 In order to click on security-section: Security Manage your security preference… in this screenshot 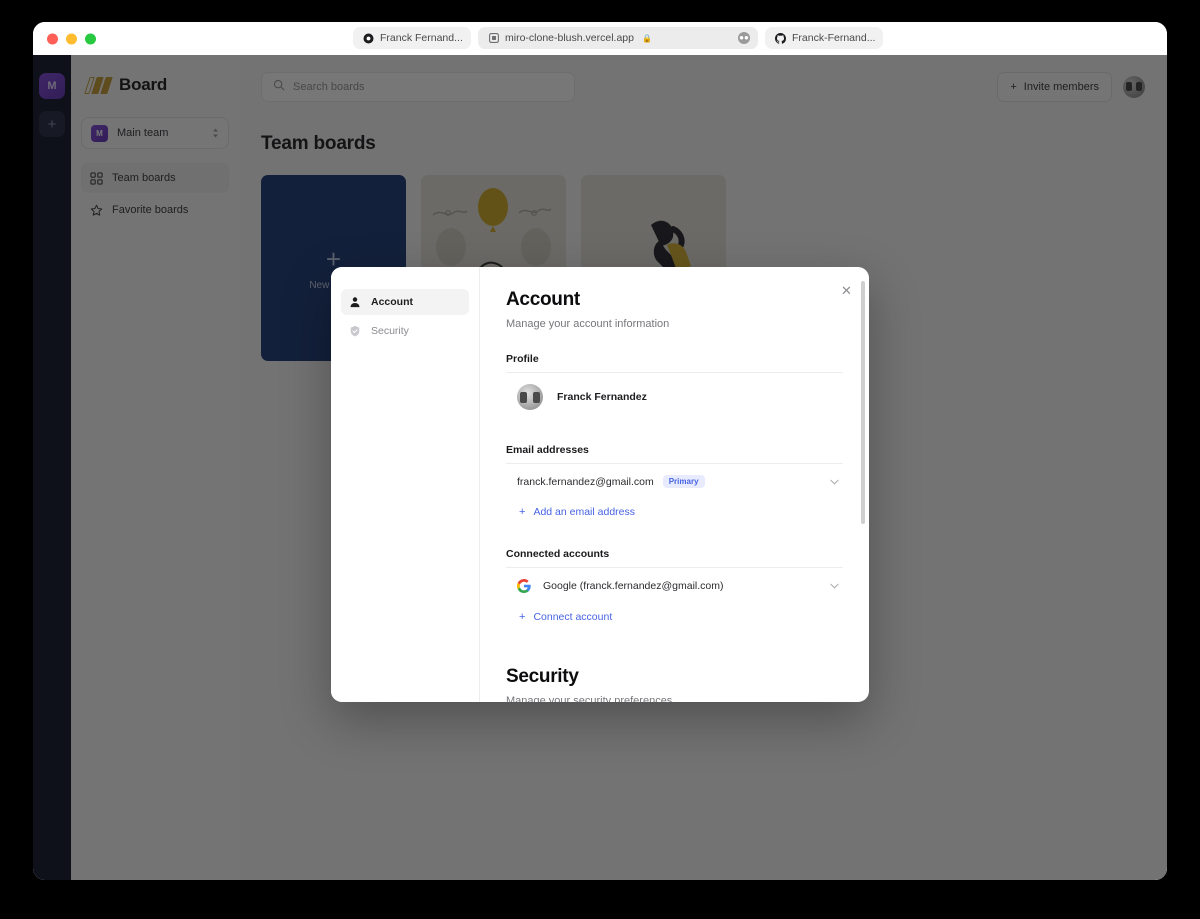, I will do `click(674, 684)`.